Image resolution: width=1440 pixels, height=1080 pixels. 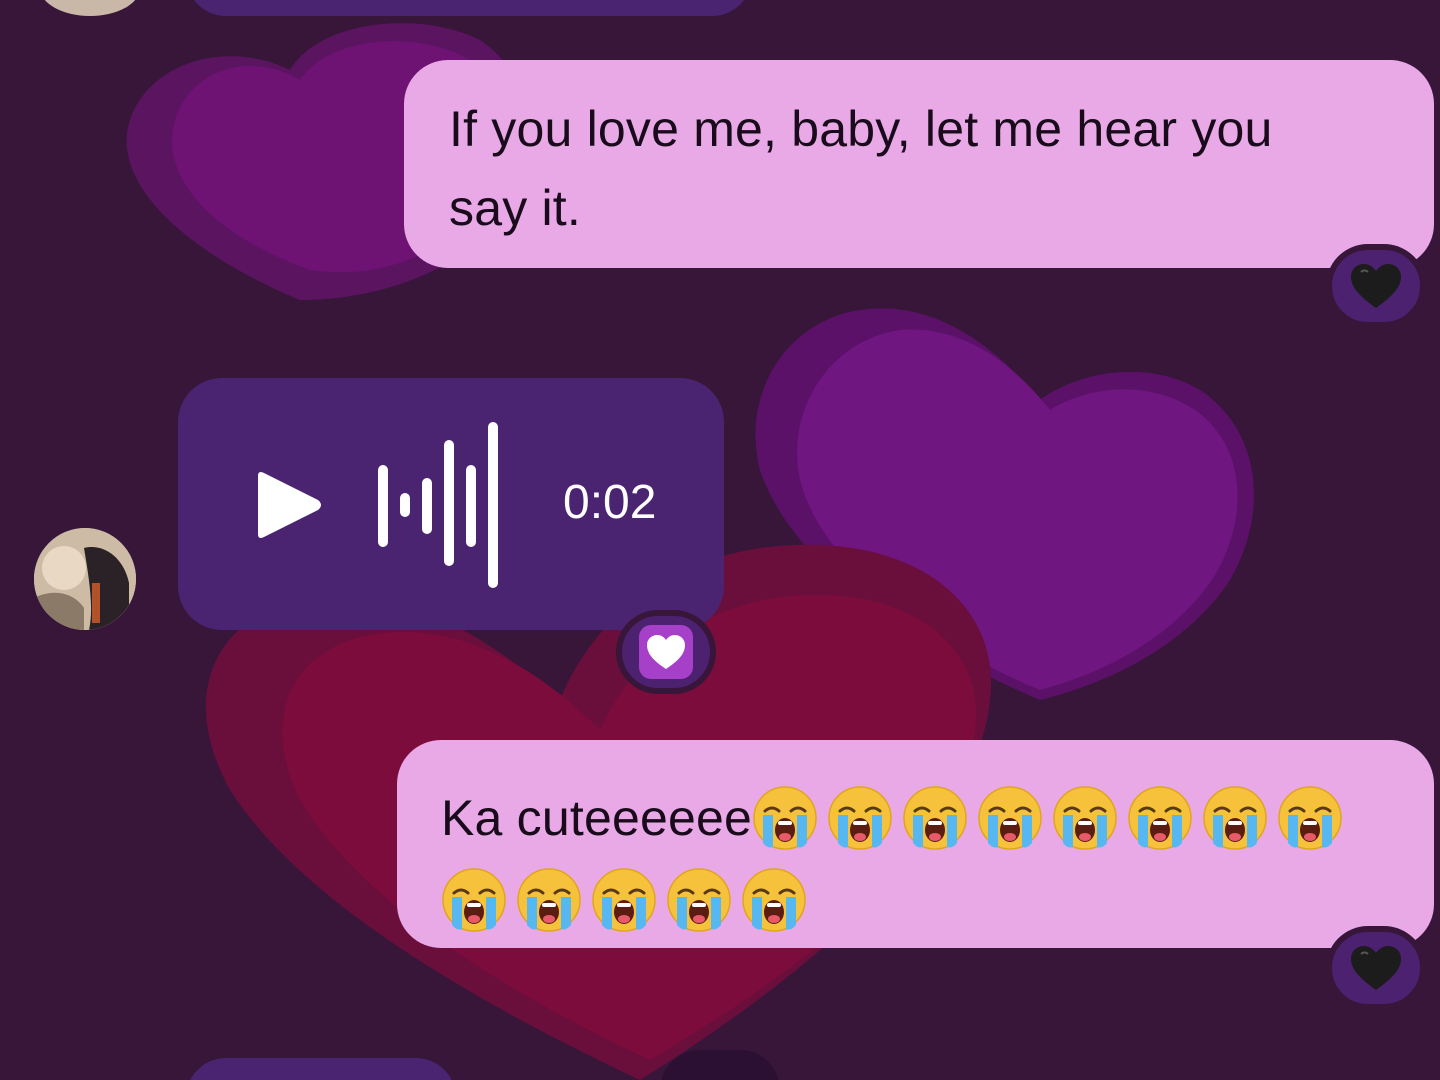 I want to click on emoji-line-1: Ka cuteeeeee, so click(x=927, y=816).